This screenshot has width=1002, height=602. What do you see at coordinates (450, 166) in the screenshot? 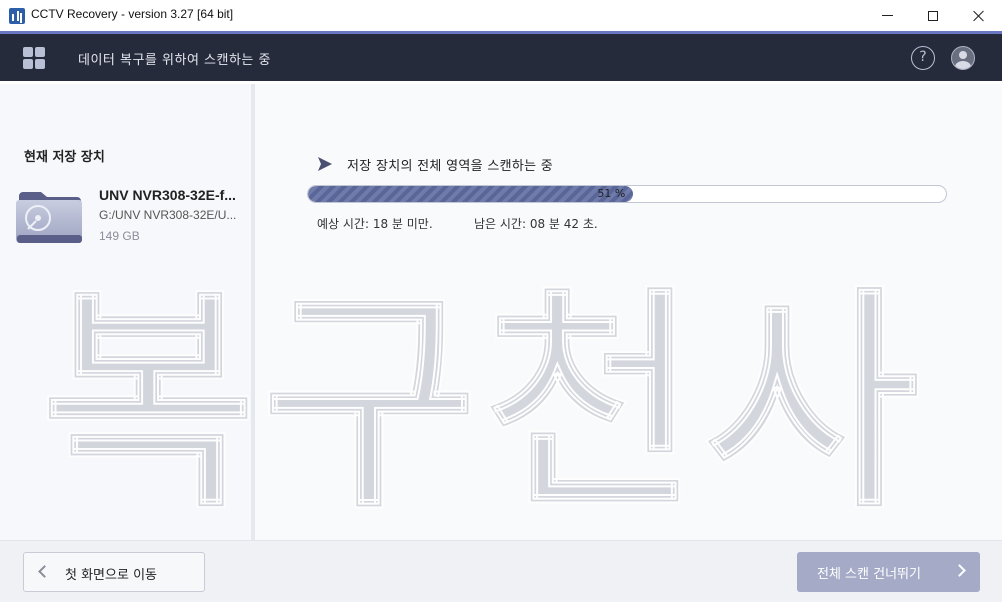
I see `scan-status-title: 저장 장치의 전체 영역을 스캔하는 중` at bounding box center [450, 166].